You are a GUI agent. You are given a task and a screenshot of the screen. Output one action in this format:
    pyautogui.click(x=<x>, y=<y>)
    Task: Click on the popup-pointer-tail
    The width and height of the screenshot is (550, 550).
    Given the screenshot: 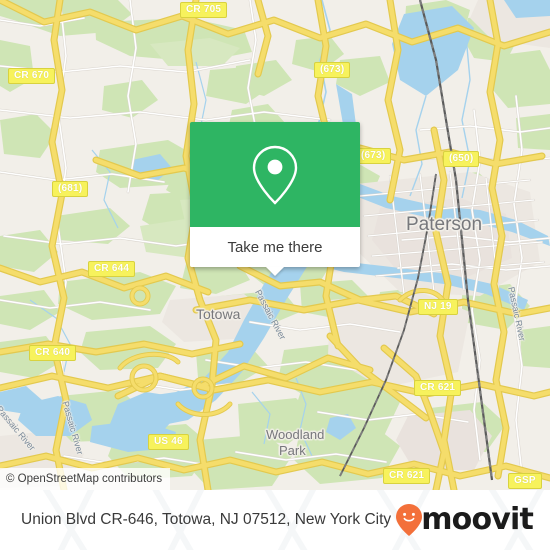 What is the action you would take?
    pyautogui.click(x=275, y=271)
    